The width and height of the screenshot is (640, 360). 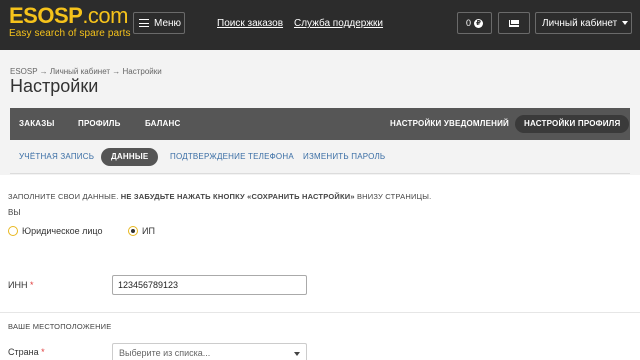 I want to click on radio-checked-icon, so click(x=133, y=231).